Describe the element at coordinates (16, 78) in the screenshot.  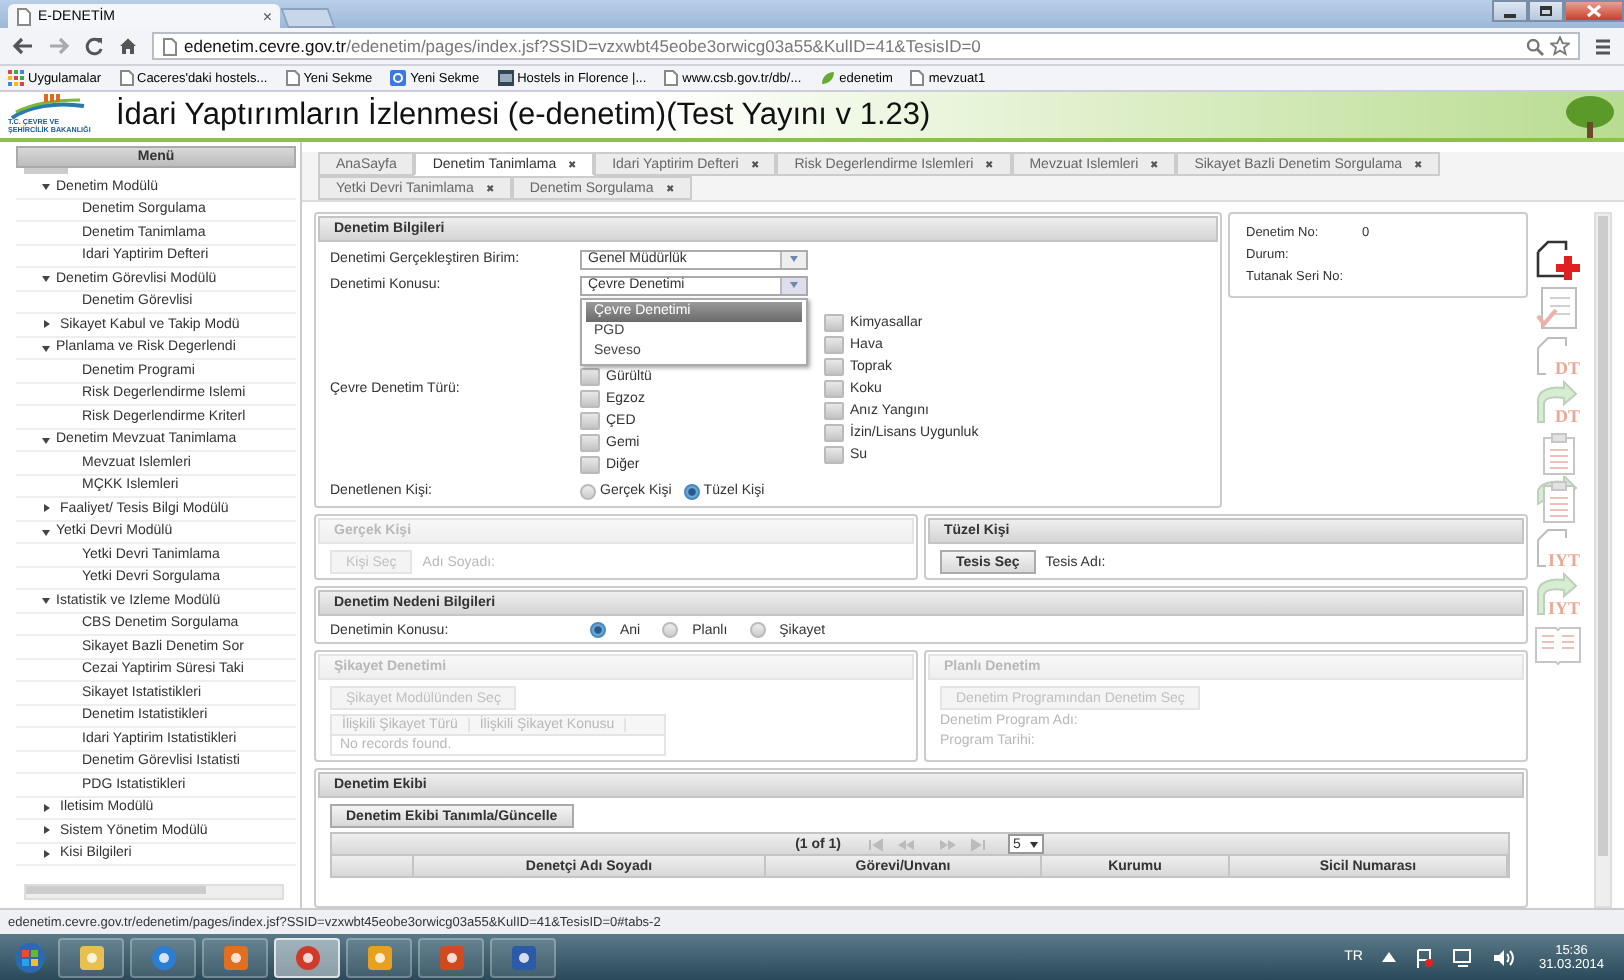
I see `apps-grid-icon` at that location.